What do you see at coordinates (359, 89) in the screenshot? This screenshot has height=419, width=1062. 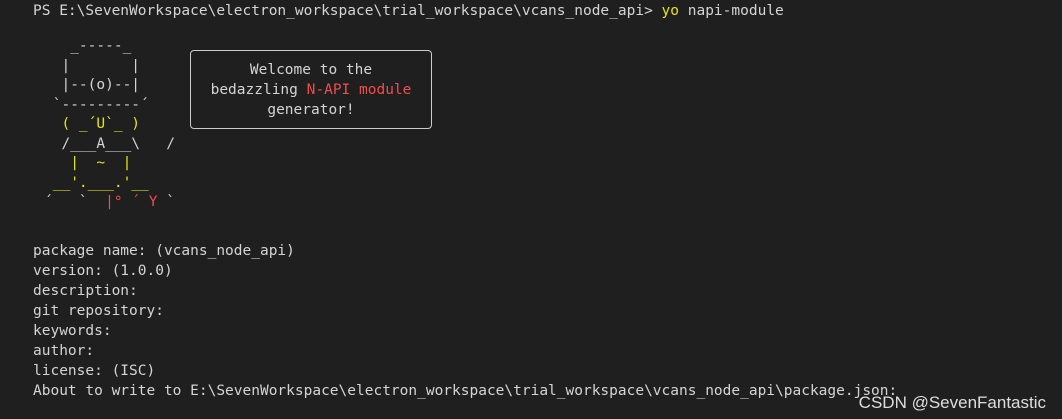 I see `welcome-highlight: N-API module` at bounding box center [359, 89].